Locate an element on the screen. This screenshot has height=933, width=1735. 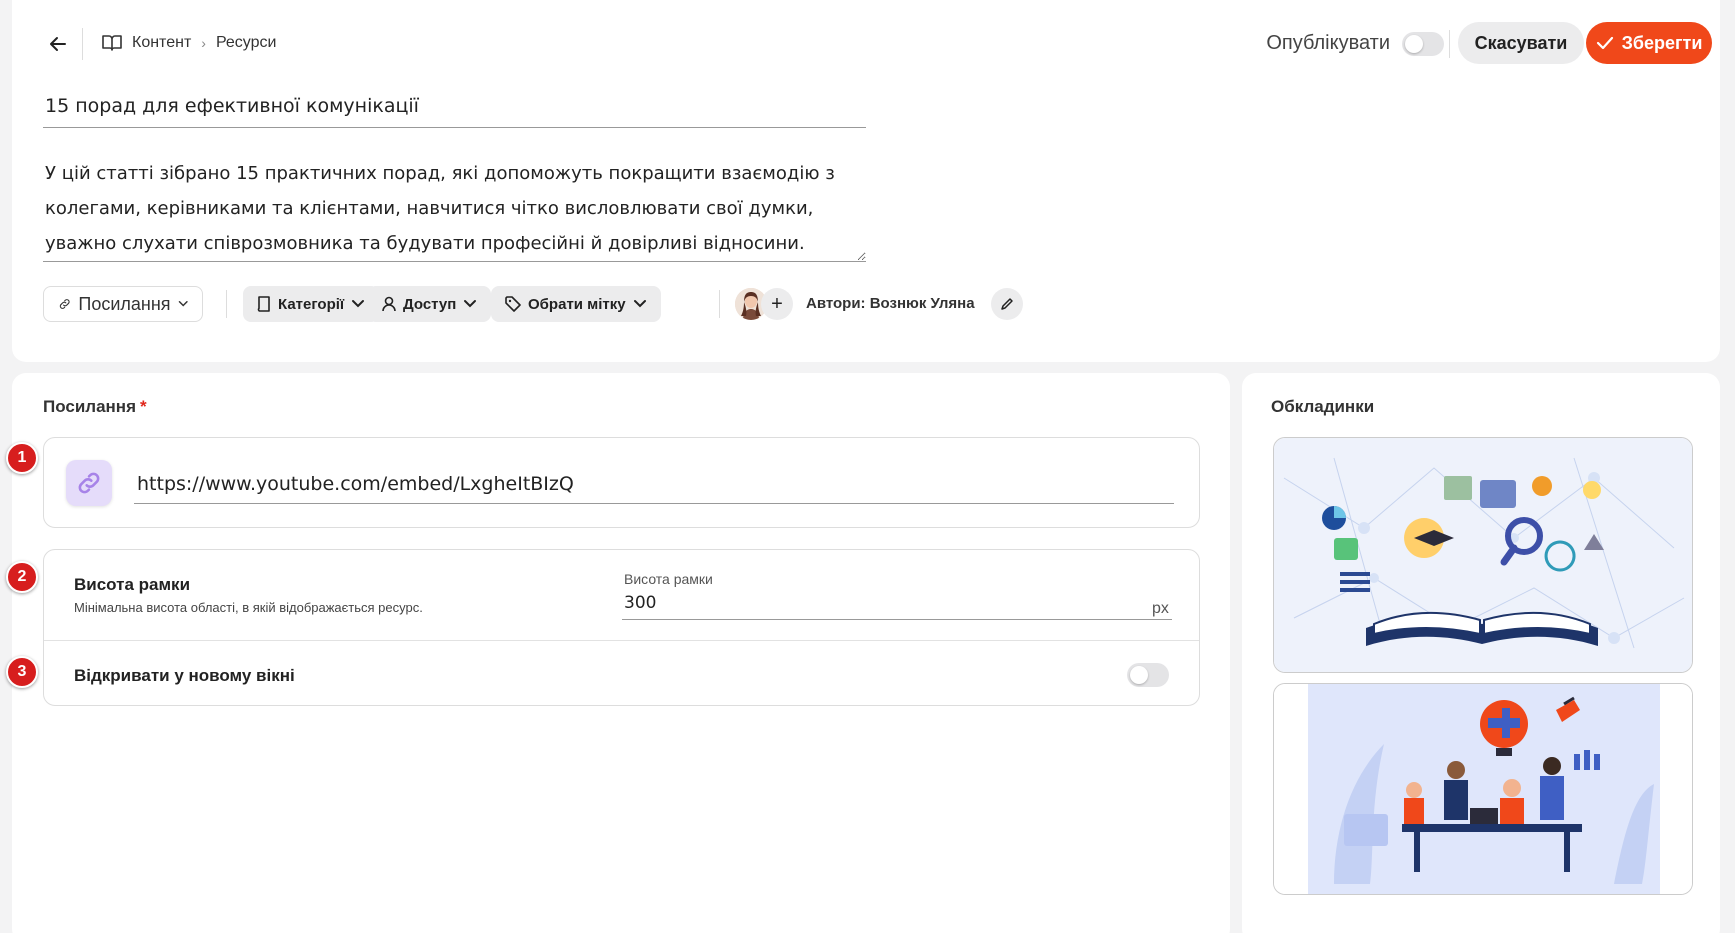
chevron-right-icon: › is located at coordinates (203, 43).